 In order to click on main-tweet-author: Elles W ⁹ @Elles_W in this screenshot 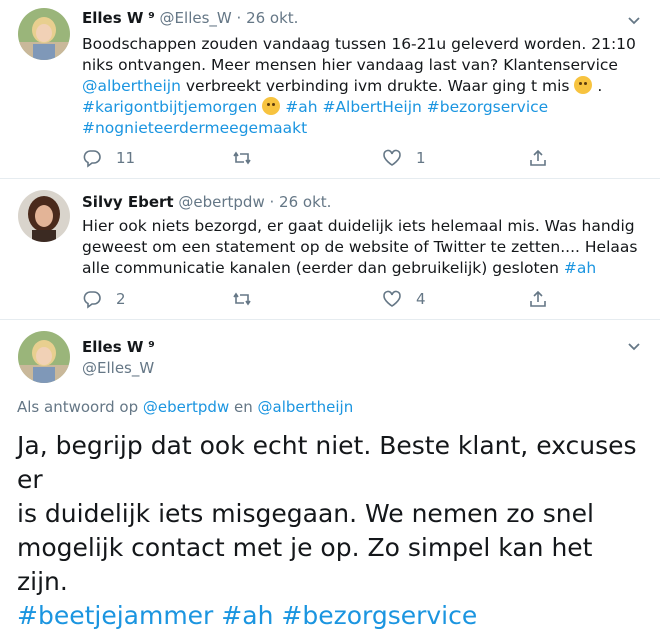, I will do `click(118, 358)`.